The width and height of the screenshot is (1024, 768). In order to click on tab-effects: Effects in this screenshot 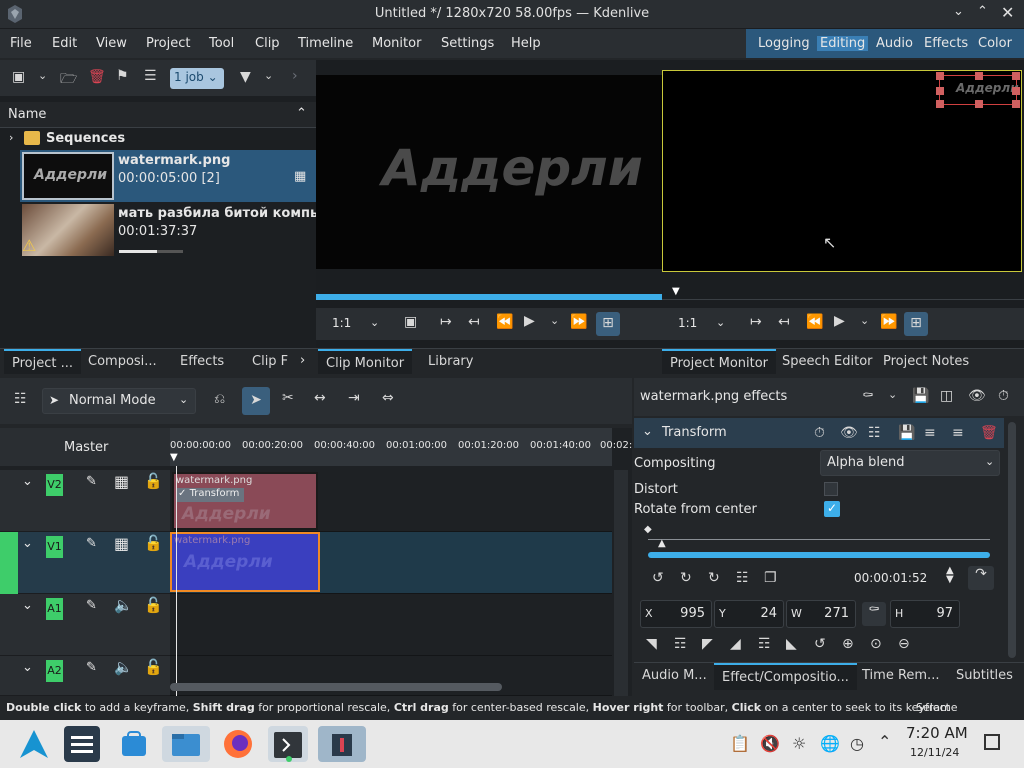, I will do `click(202, 361)`.